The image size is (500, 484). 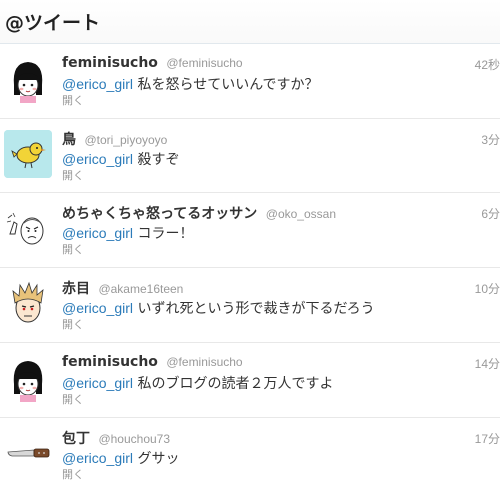 I want to click on angry-man-avatar, so click(x=28, y=228).